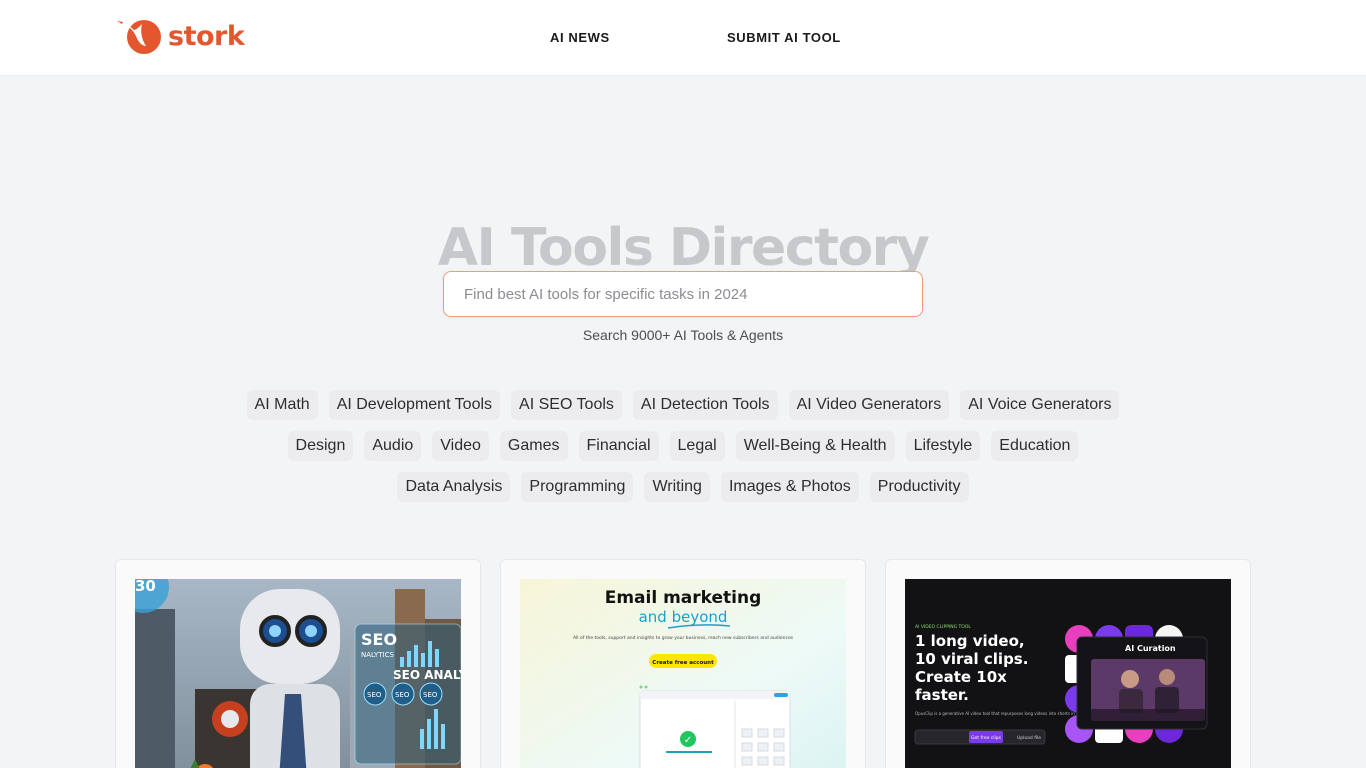 This screenshot has width=1366, height=768. I want to click on brand-logo: stork, so click(180, 36).